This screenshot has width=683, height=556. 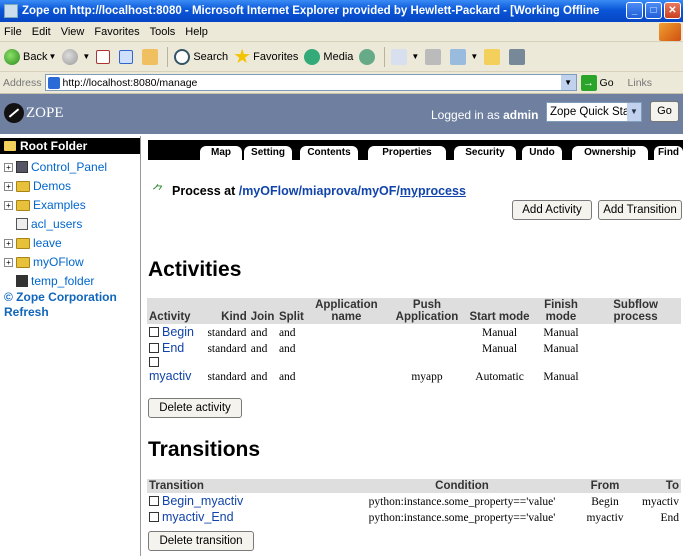 I want to click on refresh-button, so click(x=127, y=56).